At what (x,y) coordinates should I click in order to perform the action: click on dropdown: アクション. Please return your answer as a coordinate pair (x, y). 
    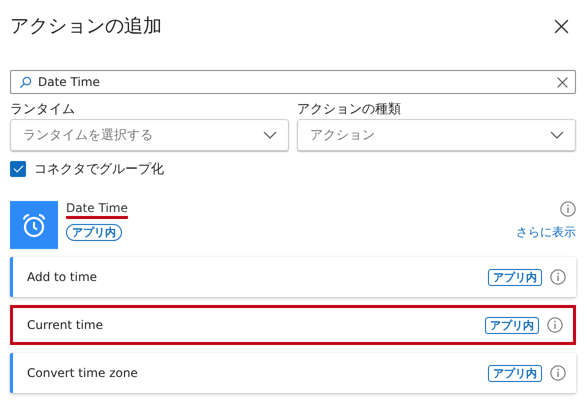
    Looking at the image, I should click on (436, 135).